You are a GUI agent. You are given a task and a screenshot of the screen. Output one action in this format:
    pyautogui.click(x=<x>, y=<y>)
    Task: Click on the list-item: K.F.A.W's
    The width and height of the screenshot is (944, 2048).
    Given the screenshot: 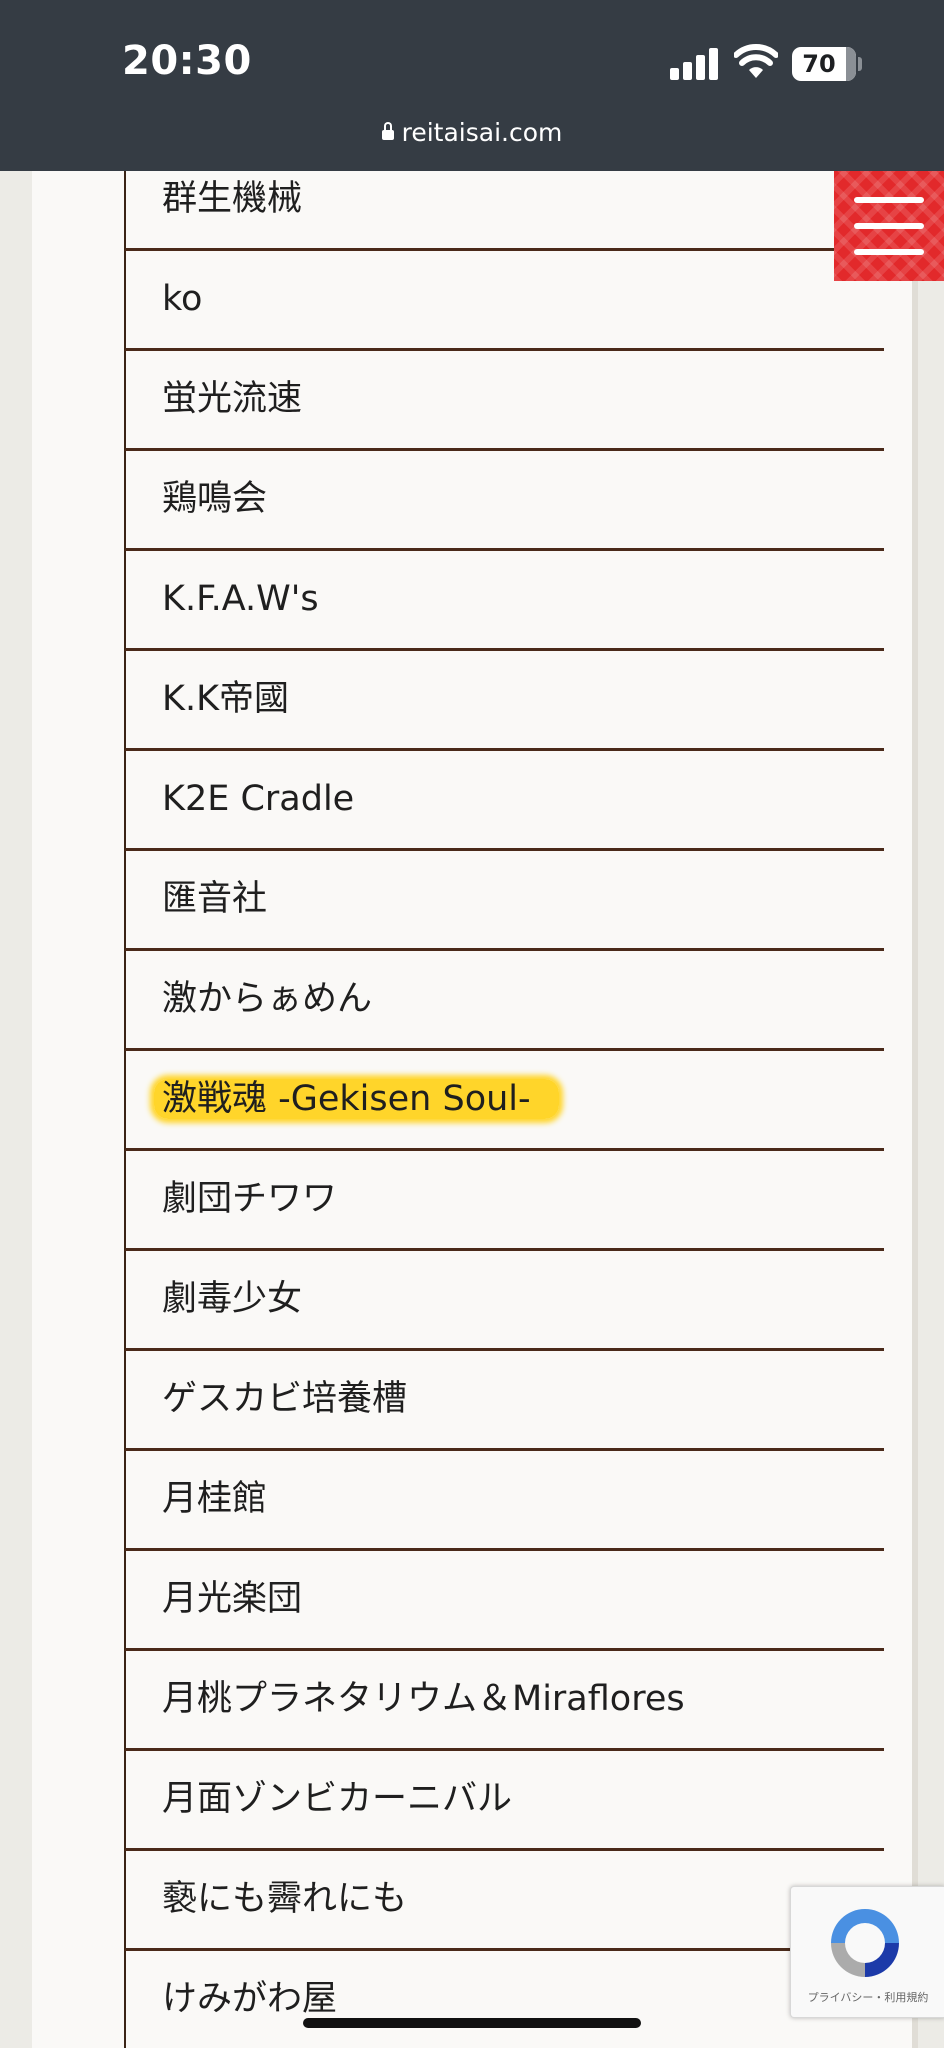 What is the action you would take?
    pyautogui.click(x=504, y=601)
    